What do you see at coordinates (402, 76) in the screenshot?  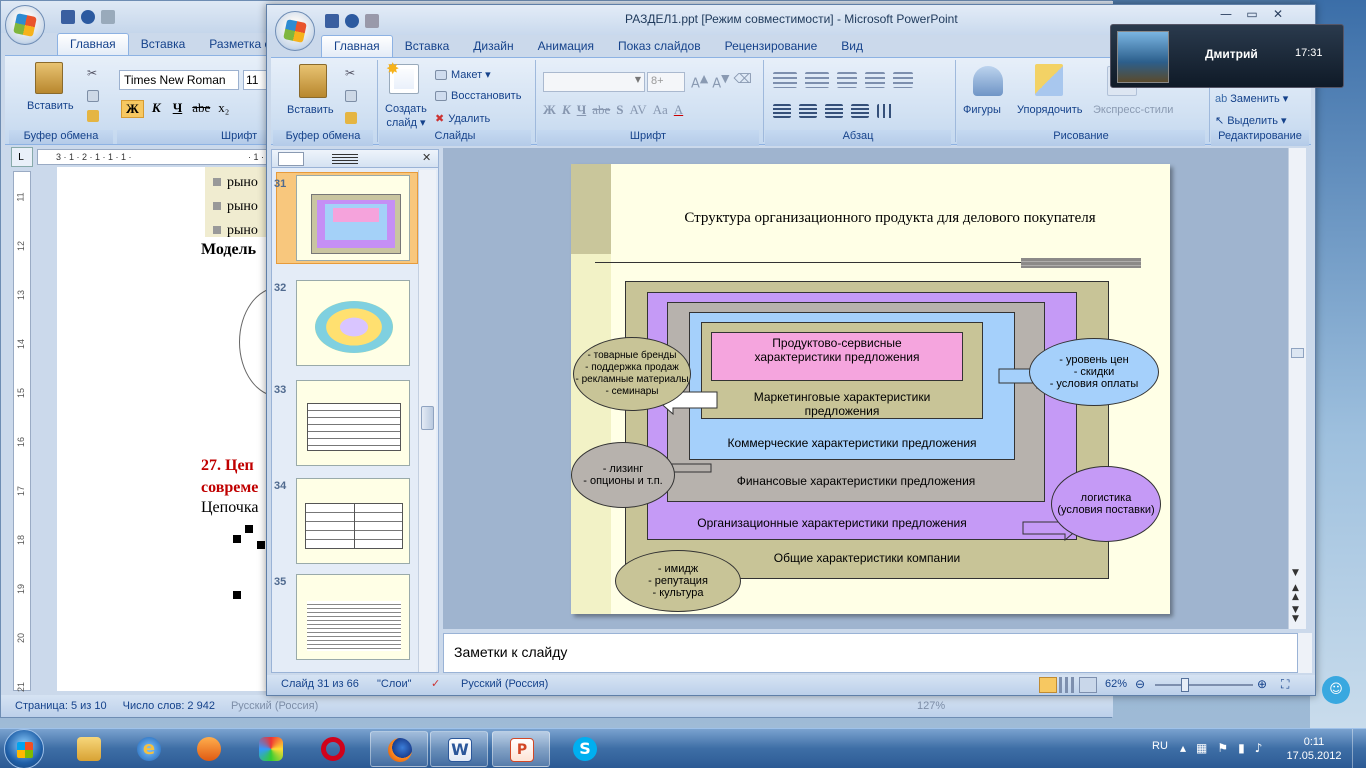 I see `new-slide-icon: ✸` at bounding box center [402, 76].